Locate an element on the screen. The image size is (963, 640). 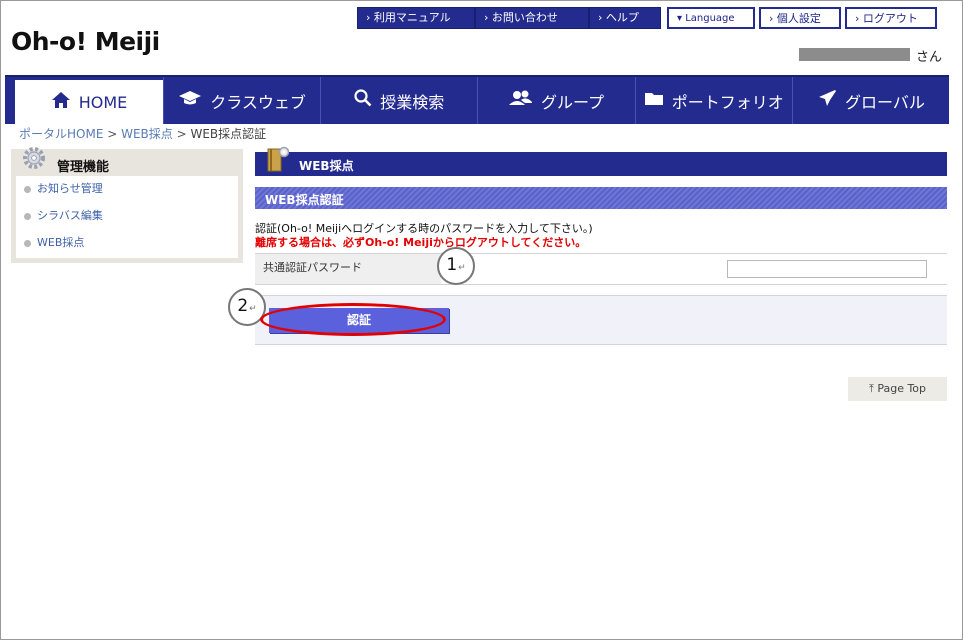
password-label: 共通認証パスワード is located at coordinates (348, 269).